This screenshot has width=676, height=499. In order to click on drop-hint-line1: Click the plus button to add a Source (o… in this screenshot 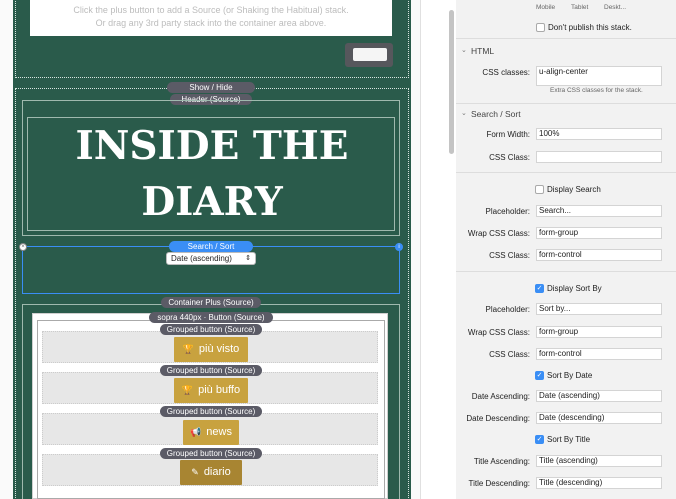, I will do `click(211, 10)`.